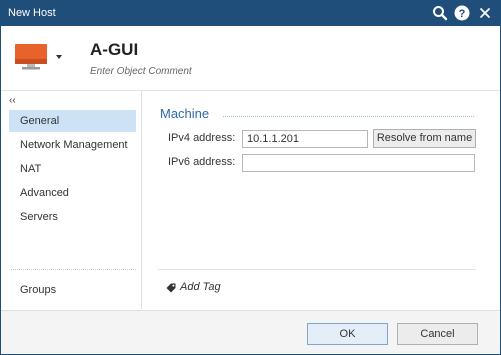  I want to click on sidebar-item-advanced: Advanced, so click(72, 193).